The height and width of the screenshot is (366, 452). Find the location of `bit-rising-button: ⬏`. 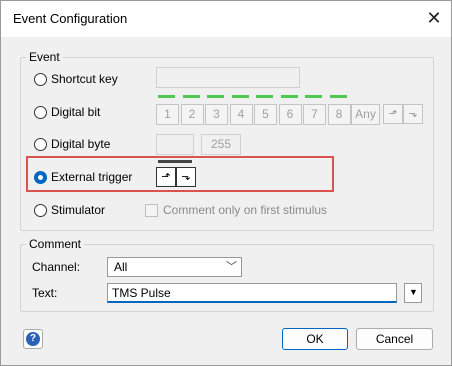

bit-rising-button: ⬏ is located at coordinates (393, 114).